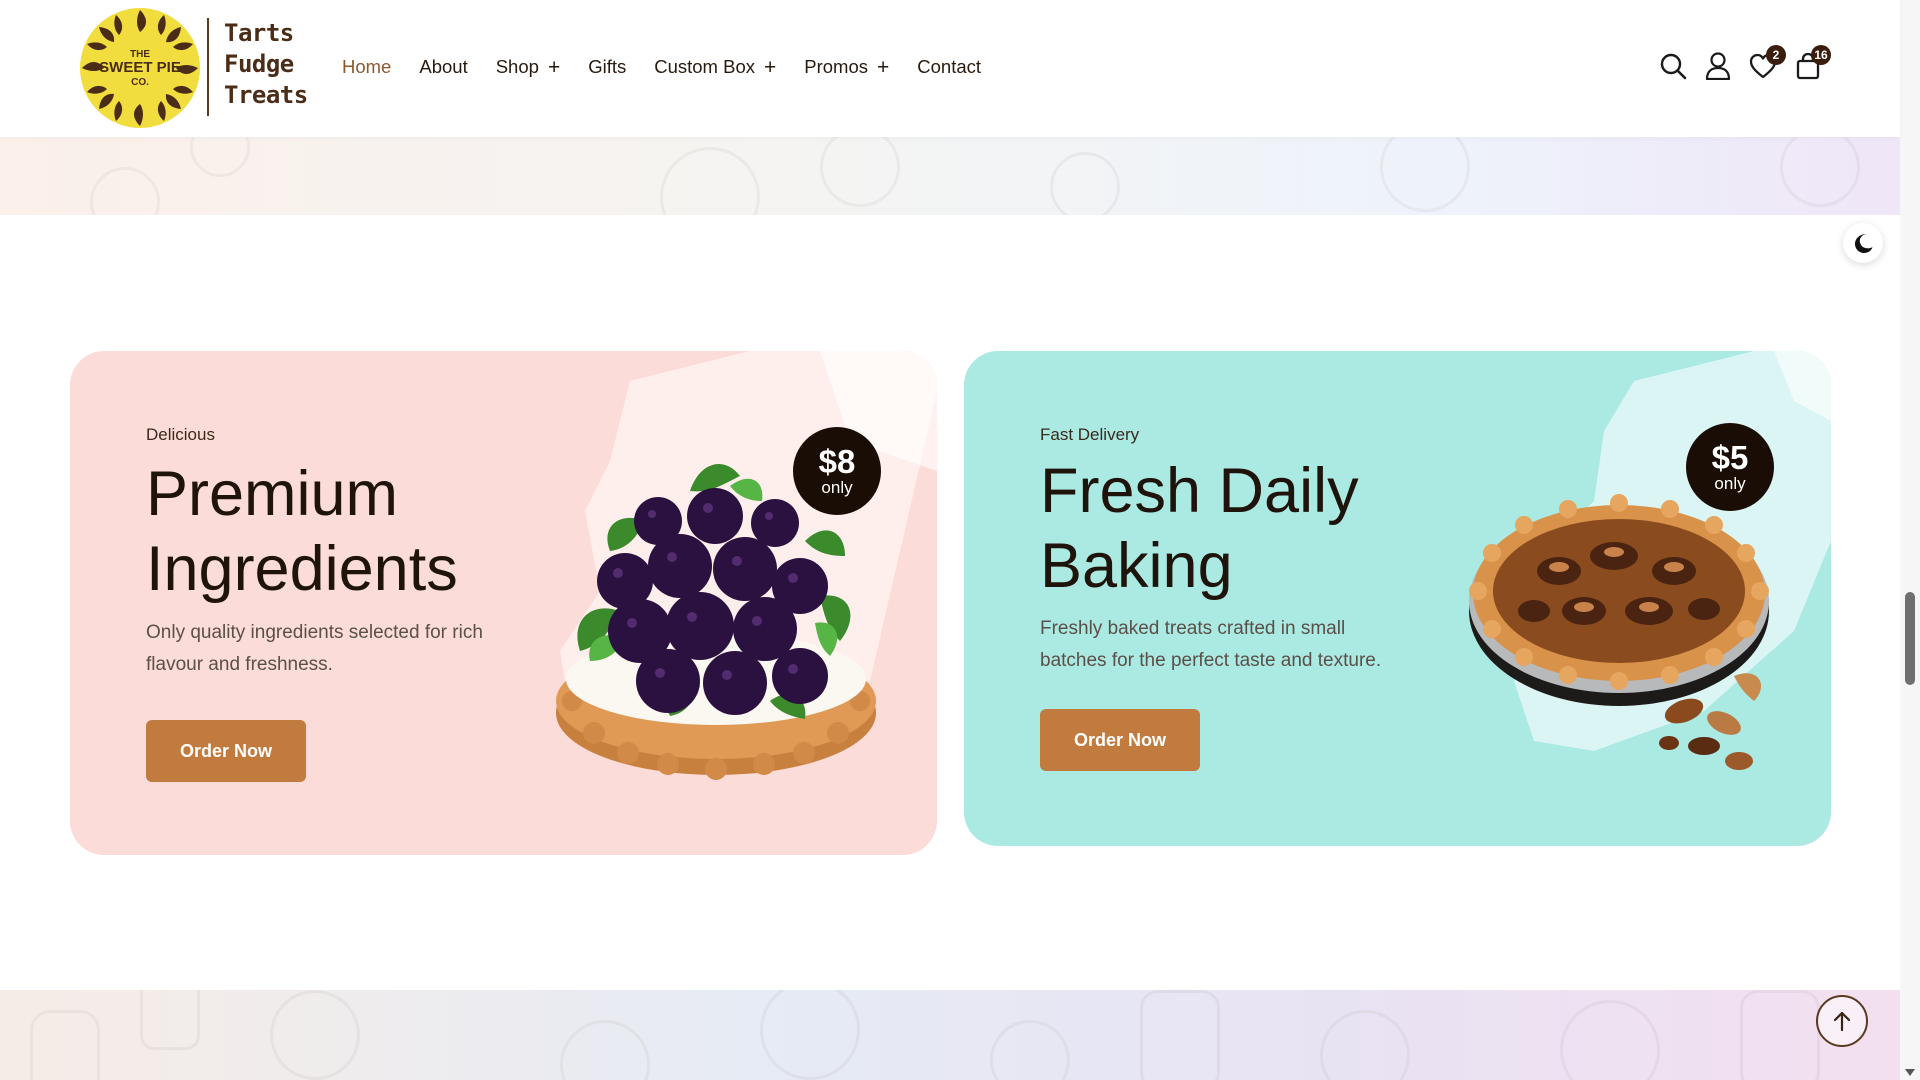  Describe the element at coordinates (1910, 638) in the screenshot. I see `scrollbar-thumb` at that location.